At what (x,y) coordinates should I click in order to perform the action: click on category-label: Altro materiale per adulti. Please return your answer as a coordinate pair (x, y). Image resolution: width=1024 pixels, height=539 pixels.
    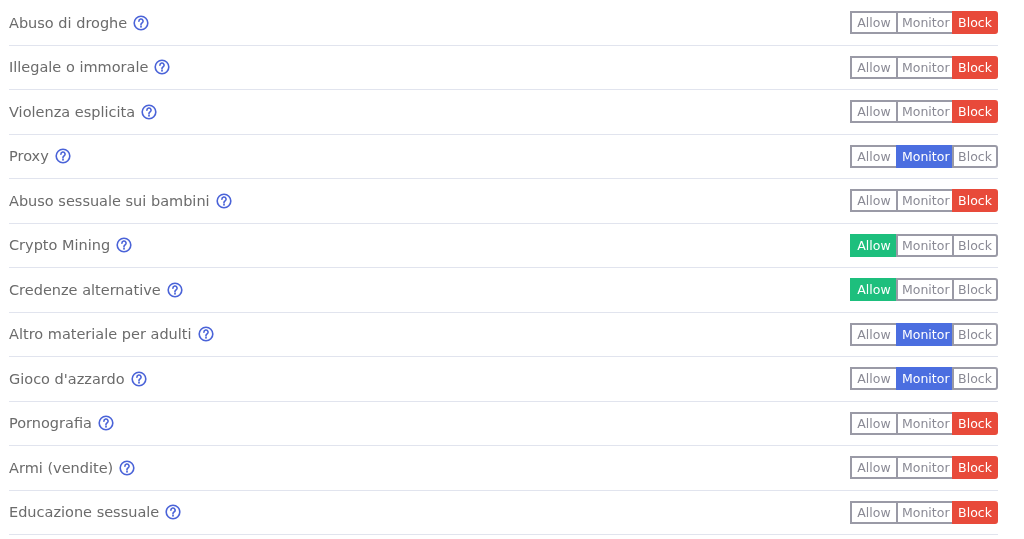
    Looking at the image, I should click on (100, 334).